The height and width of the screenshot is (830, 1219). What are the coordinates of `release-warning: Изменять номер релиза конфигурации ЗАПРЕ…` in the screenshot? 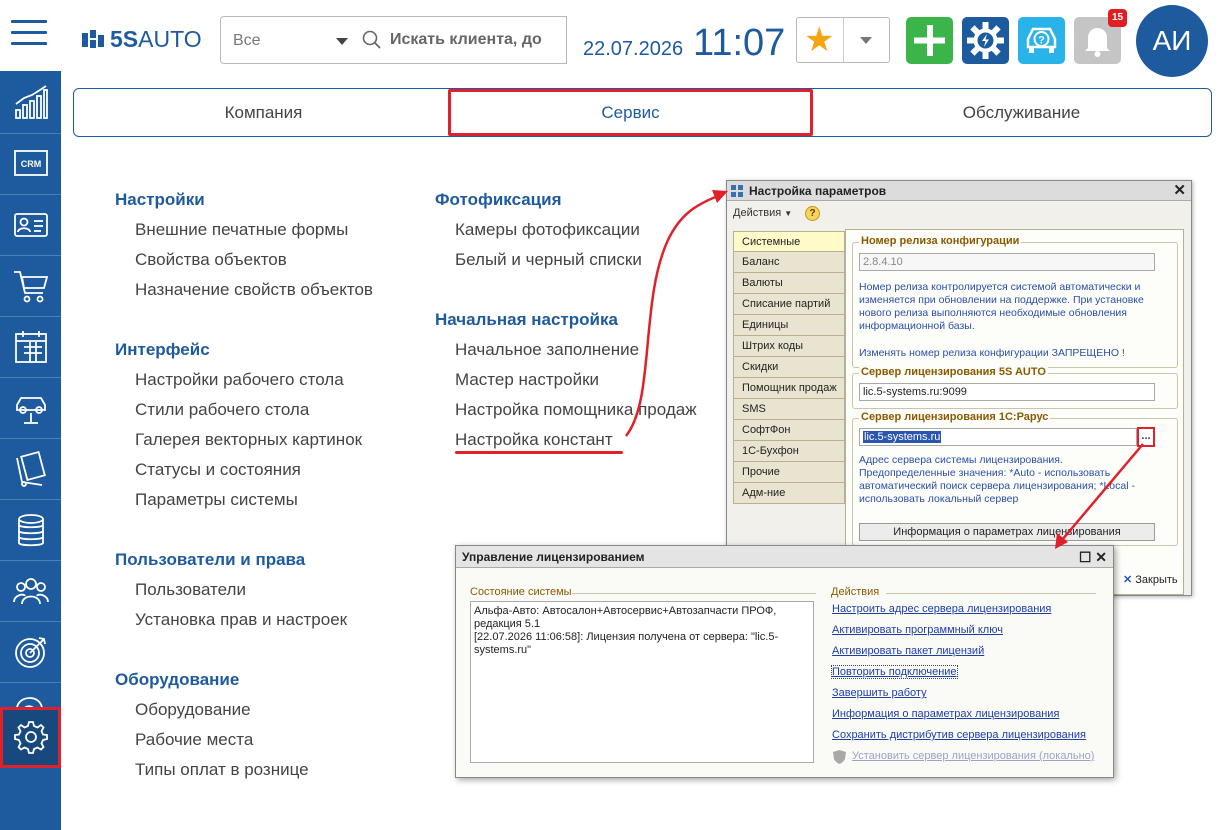 It's located at (992, 353).